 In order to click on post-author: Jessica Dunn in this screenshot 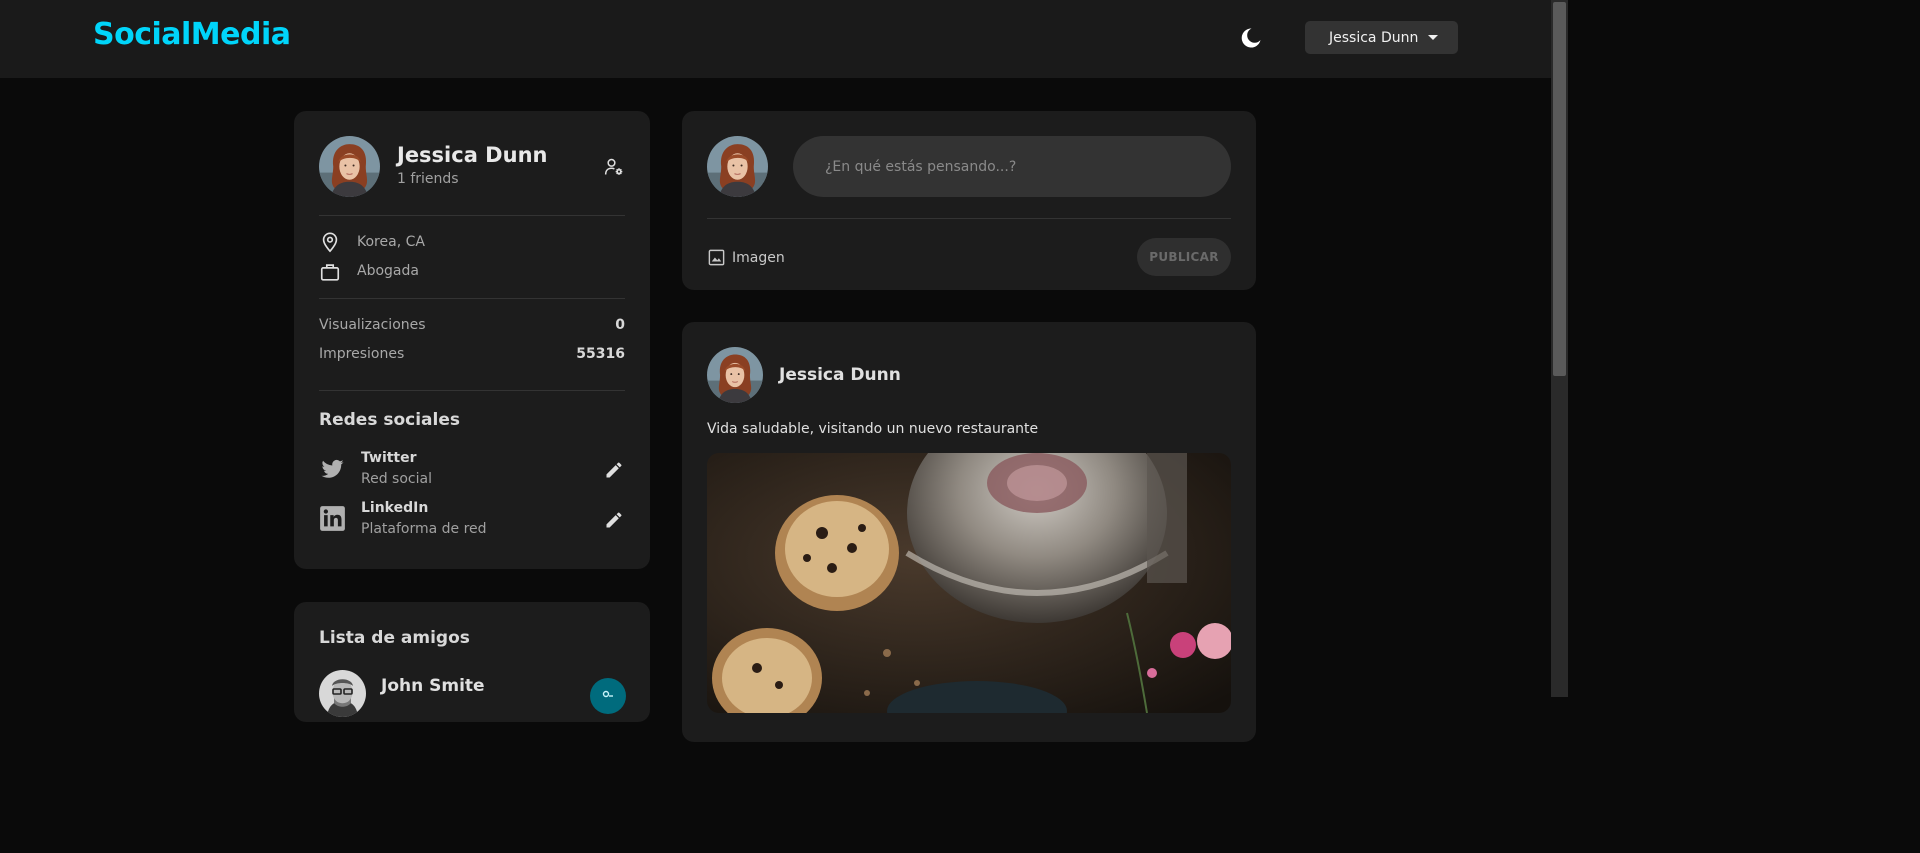, I will do `click(840, 375)`.